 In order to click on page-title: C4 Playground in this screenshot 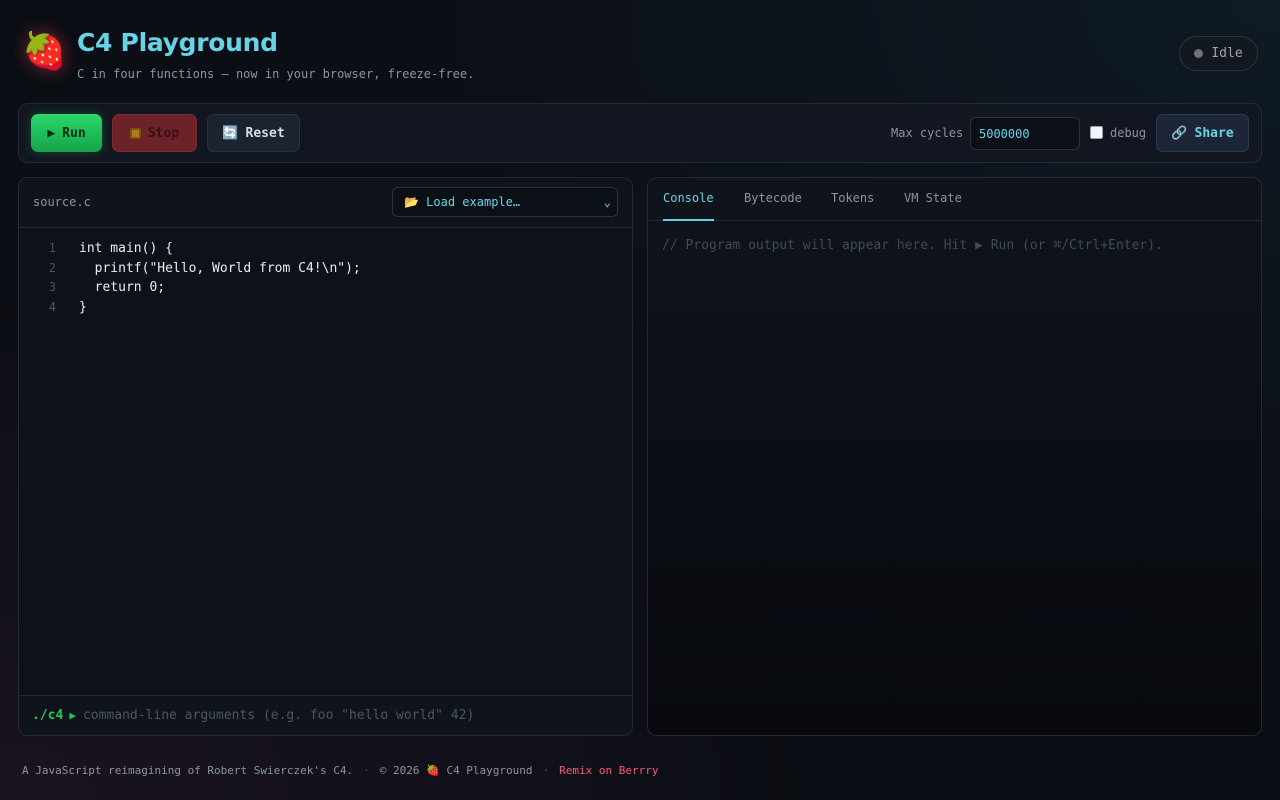, I will do `click(177, 42)`.